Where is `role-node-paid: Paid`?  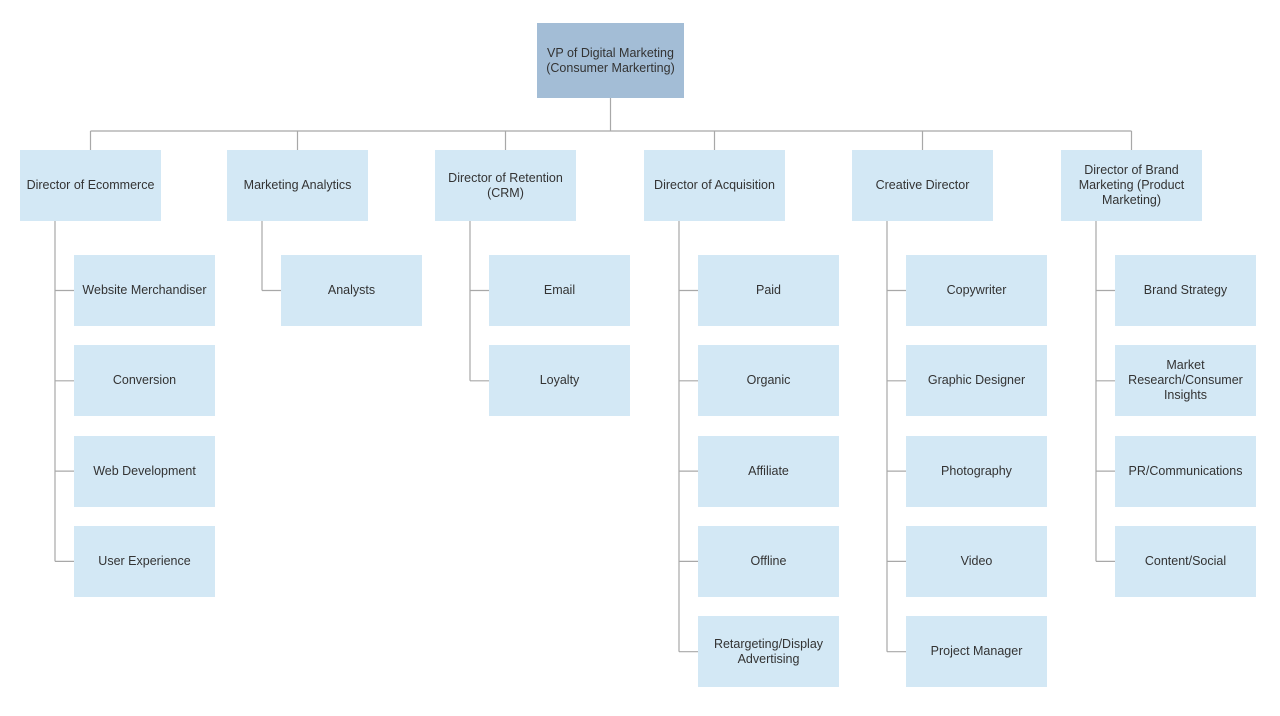 role-node-paid: Paid is located at coordinates (768, 290).